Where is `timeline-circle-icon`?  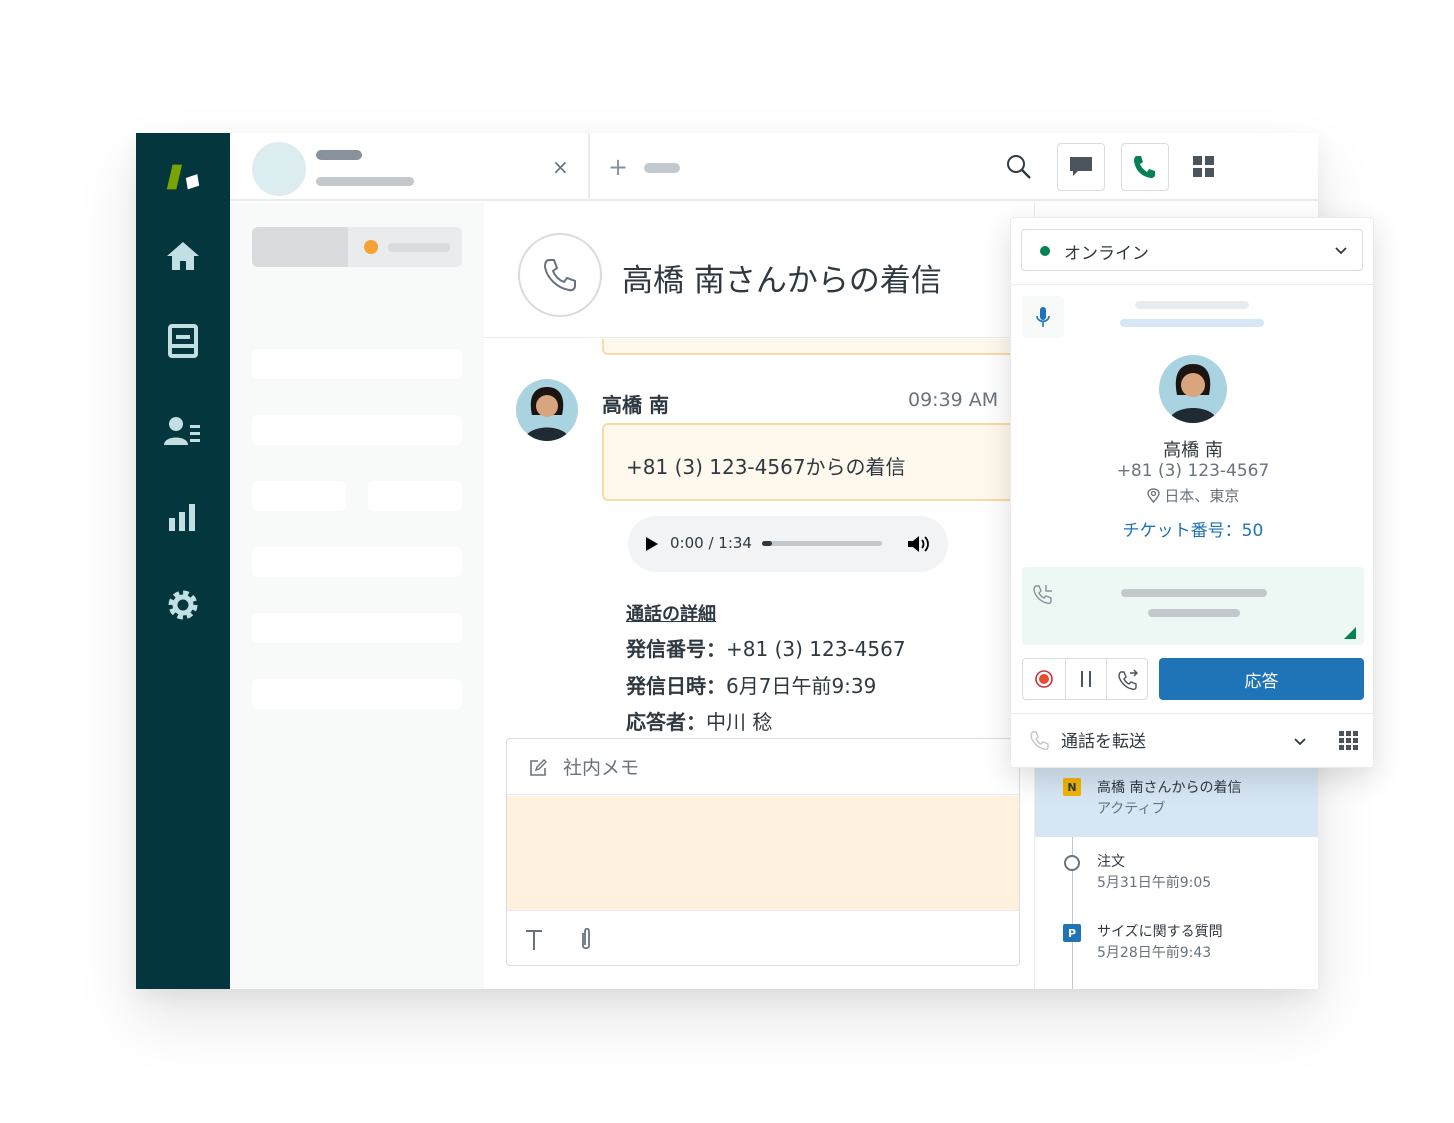
timeline-circle-icon is located at coordinates (1072, 863).